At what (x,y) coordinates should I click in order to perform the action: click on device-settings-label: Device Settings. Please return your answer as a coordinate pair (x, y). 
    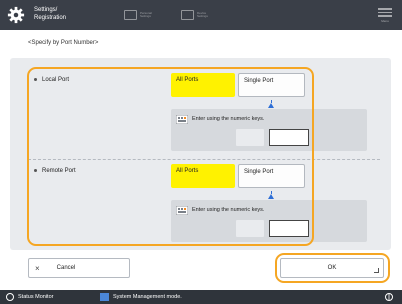
    Looking at the image, I should click on (202, 14).